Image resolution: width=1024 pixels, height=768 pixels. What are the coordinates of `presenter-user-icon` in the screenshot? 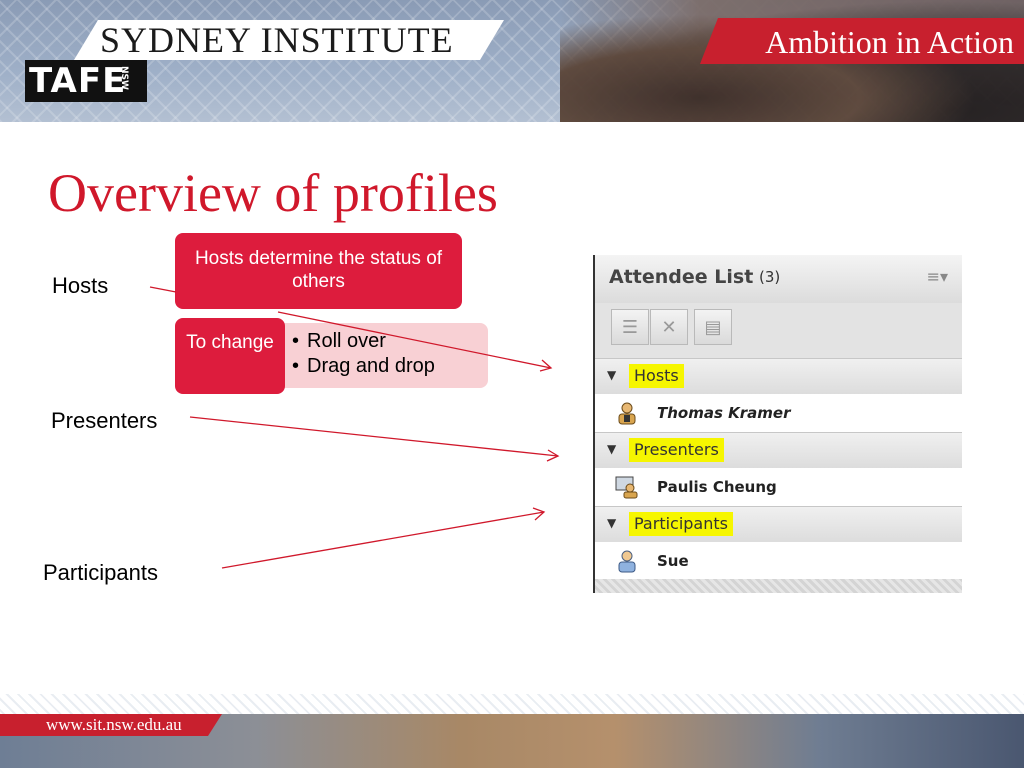 It's located at (626, 487).